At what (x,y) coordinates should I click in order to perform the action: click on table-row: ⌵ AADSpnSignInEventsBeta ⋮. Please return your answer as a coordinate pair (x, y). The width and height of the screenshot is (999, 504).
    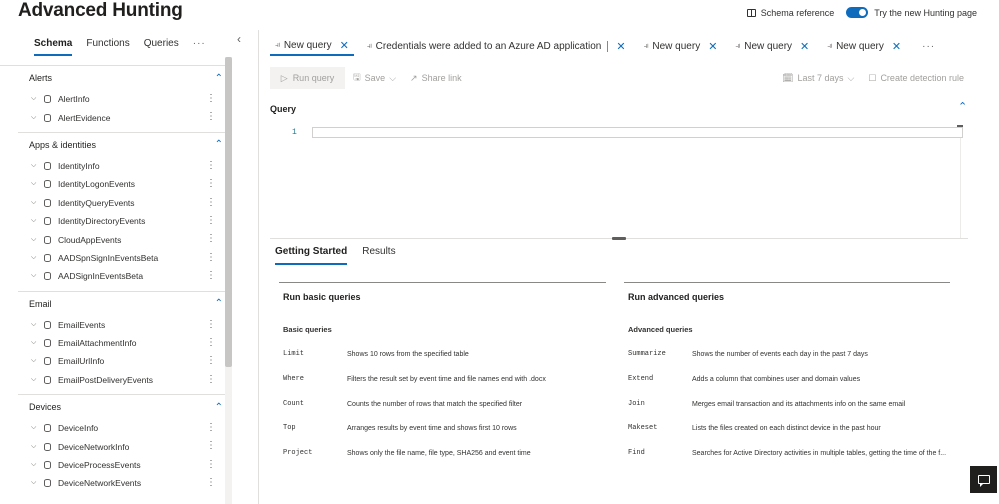
    Looking at the image, I should click on (121, 258).